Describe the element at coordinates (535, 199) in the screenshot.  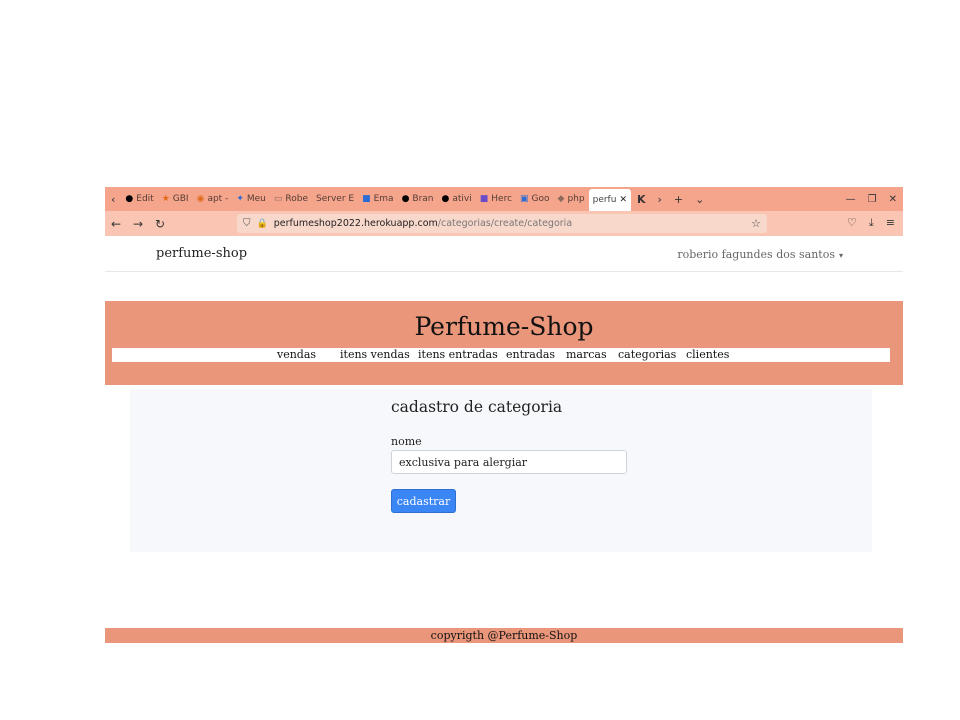
I see `tab-10: ▣ Goo` at that location.